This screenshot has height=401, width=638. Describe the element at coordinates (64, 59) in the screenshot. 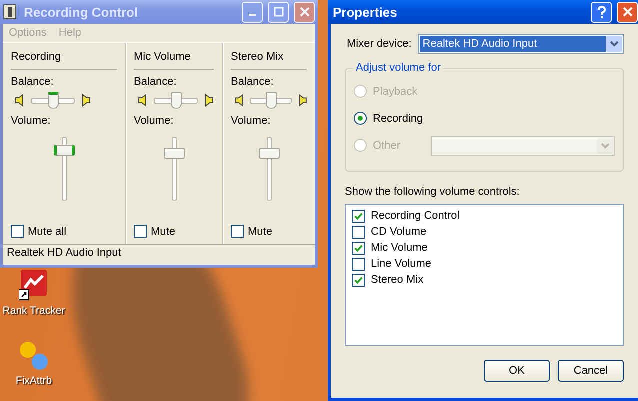

I see `channel-name: Recording` at that location.